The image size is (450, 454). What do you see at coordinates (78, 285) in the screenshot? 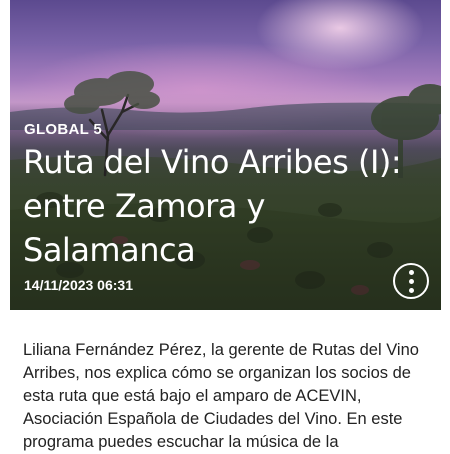
I see `publish-date: 14/11/2023 06:31` at bounding box center [78, 285].